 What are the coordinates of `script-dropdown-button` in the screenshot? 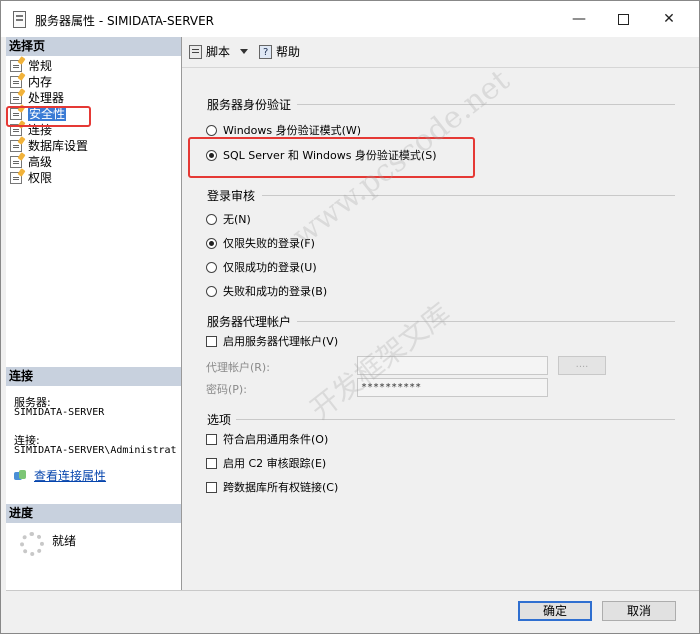 It's located at (244, 52).